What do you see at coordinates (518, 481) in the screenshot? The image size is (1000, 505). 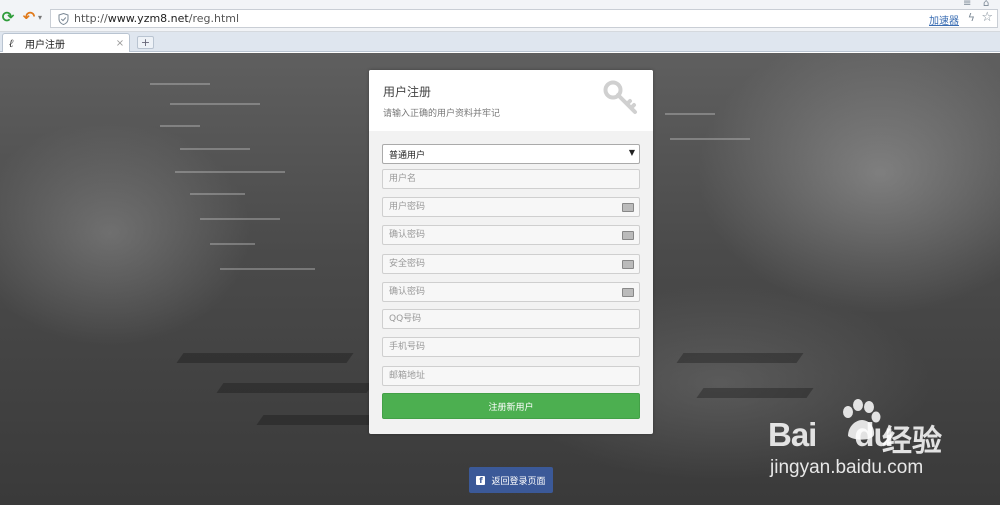 I see `back-to-login-label: 返回登录页面` at bounding box center [518, 481].